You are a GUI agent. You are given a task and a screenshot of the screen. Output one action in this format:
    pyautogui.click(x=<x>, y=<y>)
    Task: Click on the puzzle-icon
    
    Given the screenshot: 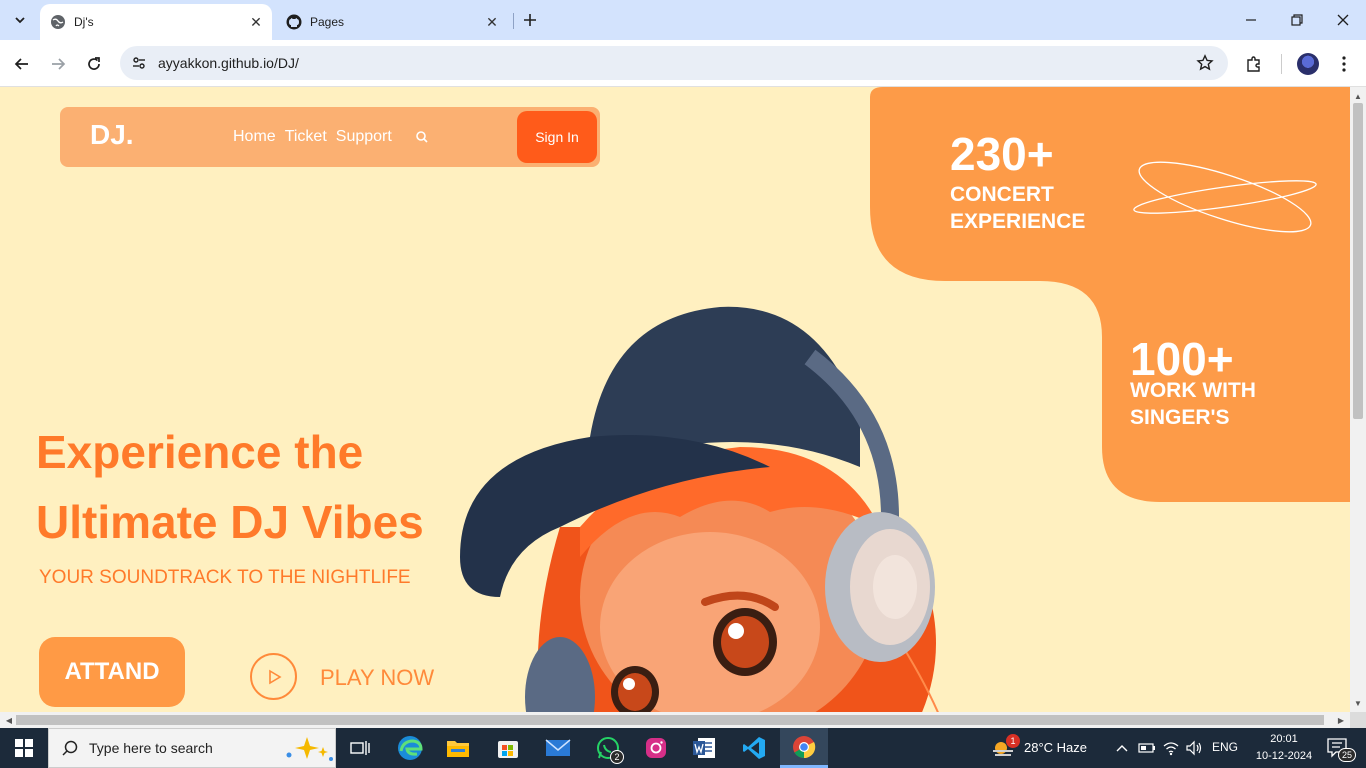 What is the action you would take?
    pyautogui.click(x=1253, y=64)
    